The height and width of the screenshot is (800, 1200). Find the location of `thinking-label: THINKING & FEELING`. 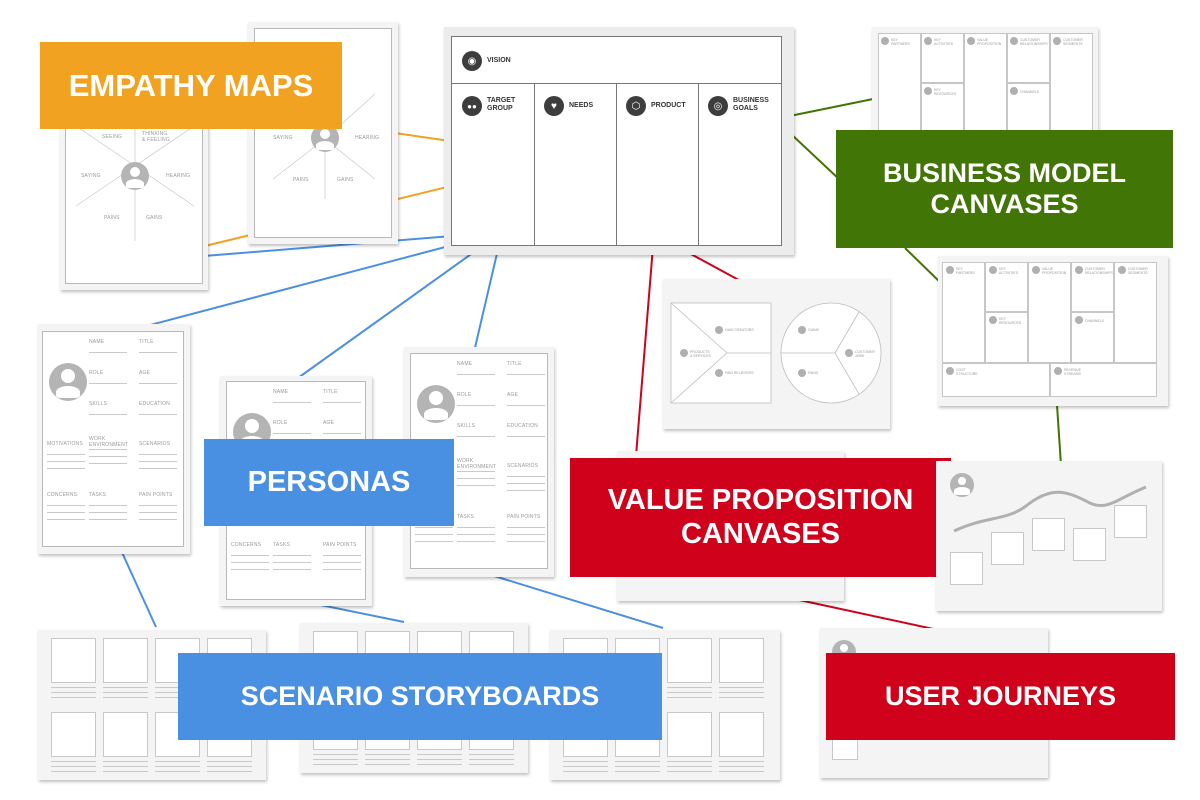

thinking-label: THINKING & FEELING is located at coordinates (156, 137).